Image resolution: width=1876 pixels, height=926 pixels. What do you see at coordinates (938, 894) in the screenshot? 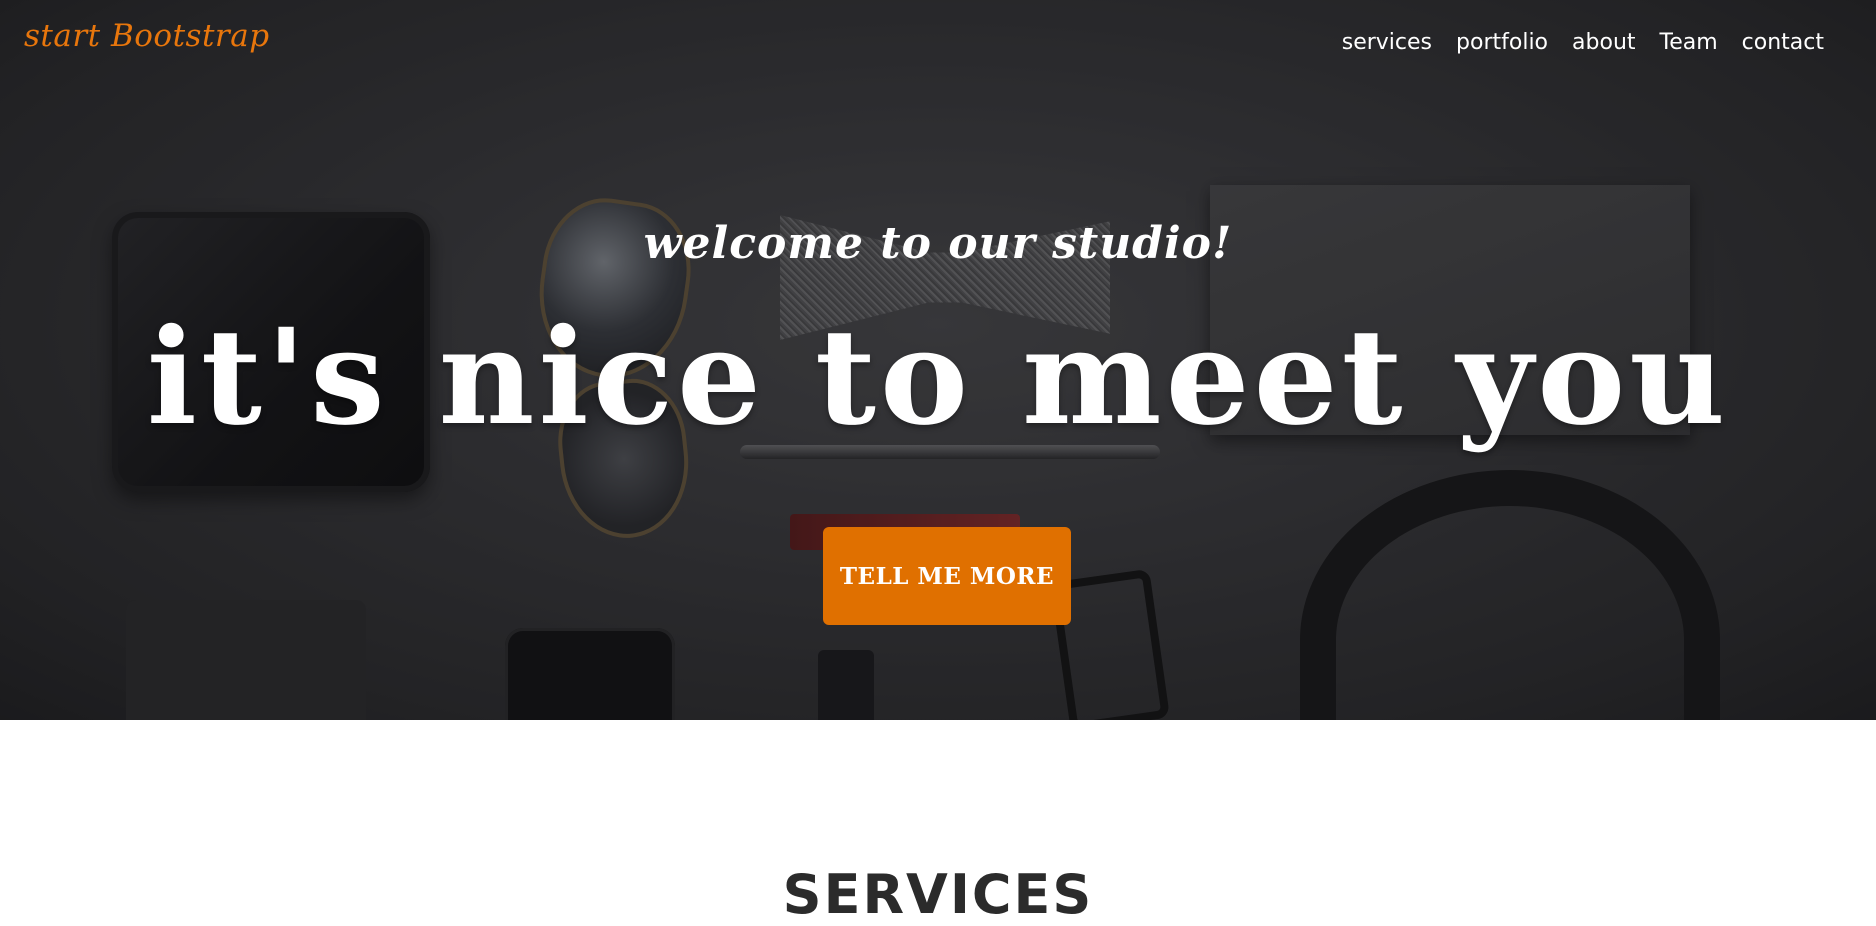
I see `services-heading: SERVICES` at bounding box center [938, 894].